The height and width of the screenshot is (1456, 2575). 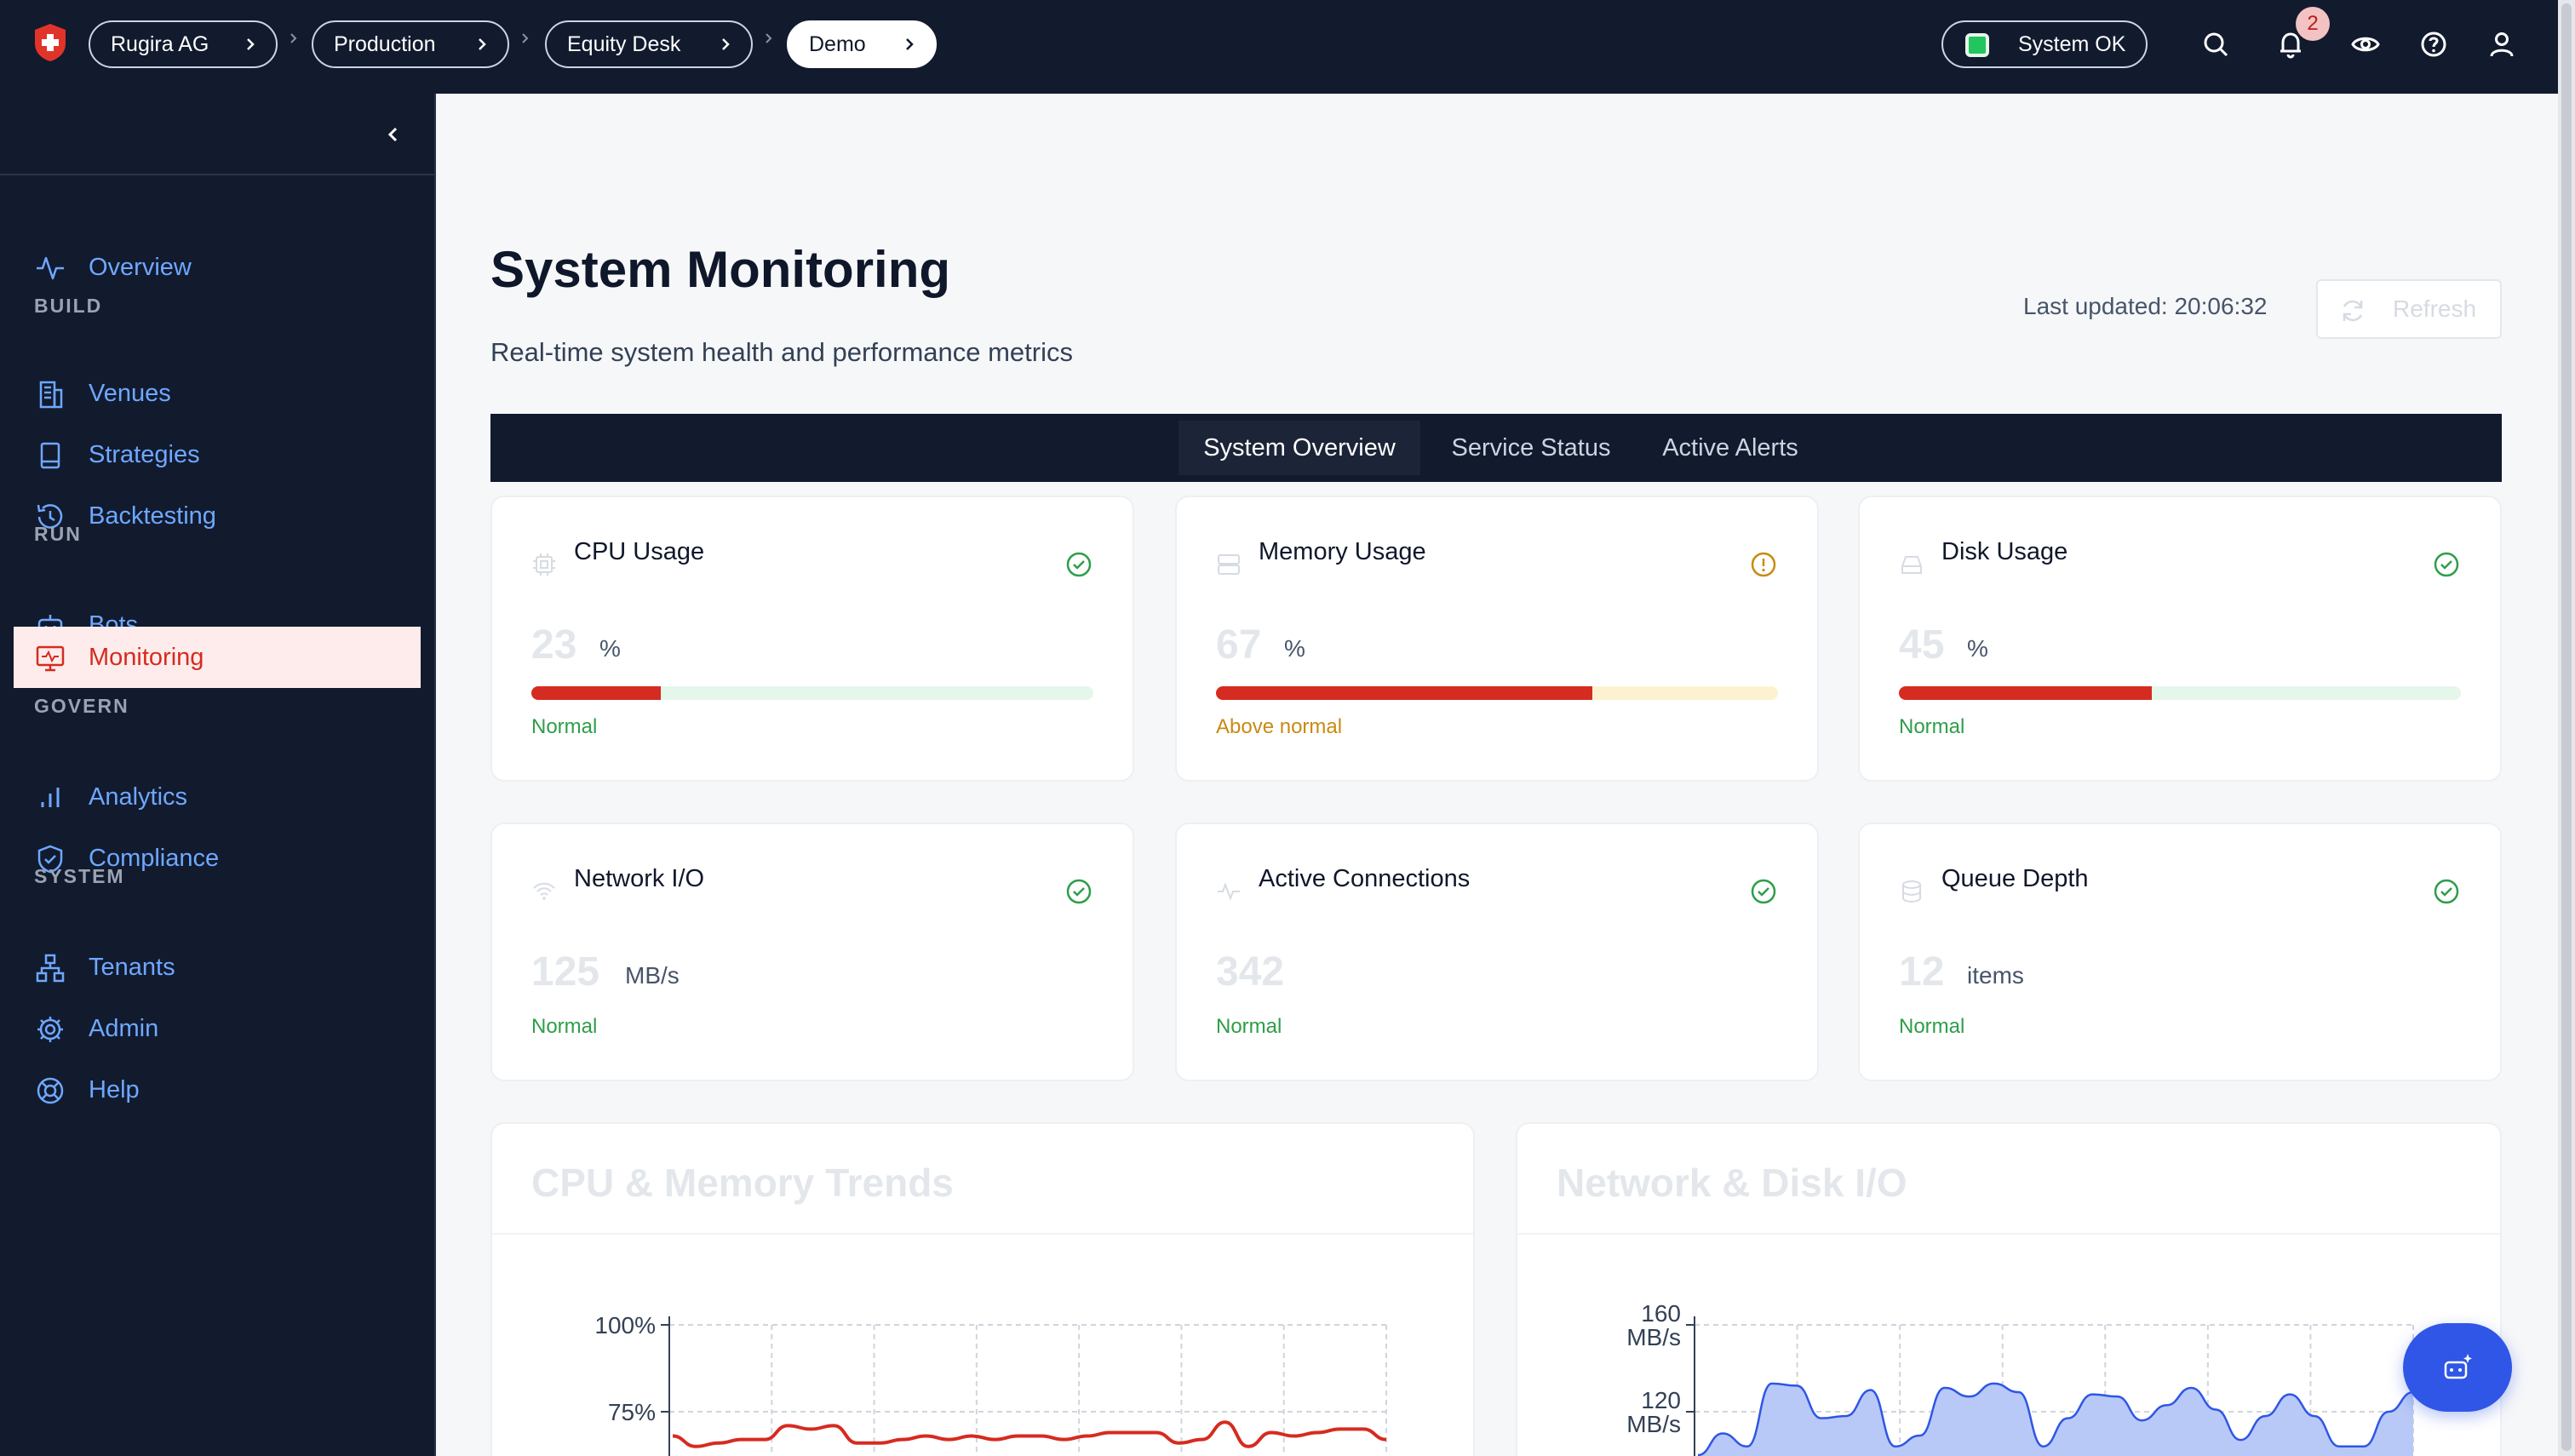 What do you see at coordinates (217, 1090) in the screenshot?
I see `sidebar-item-help: Help` at bounding box center [217, 1090].